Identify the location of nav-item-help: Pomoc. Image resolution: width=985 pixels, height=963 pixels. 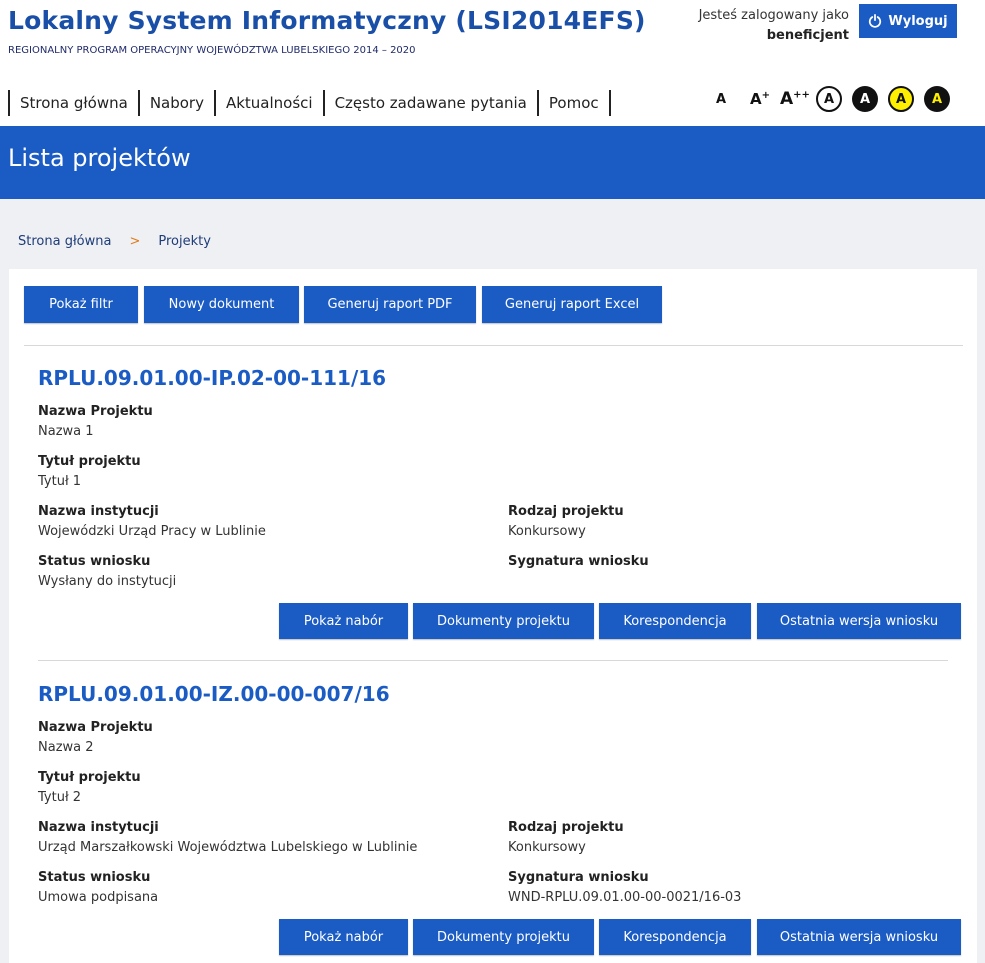
(573, 103).